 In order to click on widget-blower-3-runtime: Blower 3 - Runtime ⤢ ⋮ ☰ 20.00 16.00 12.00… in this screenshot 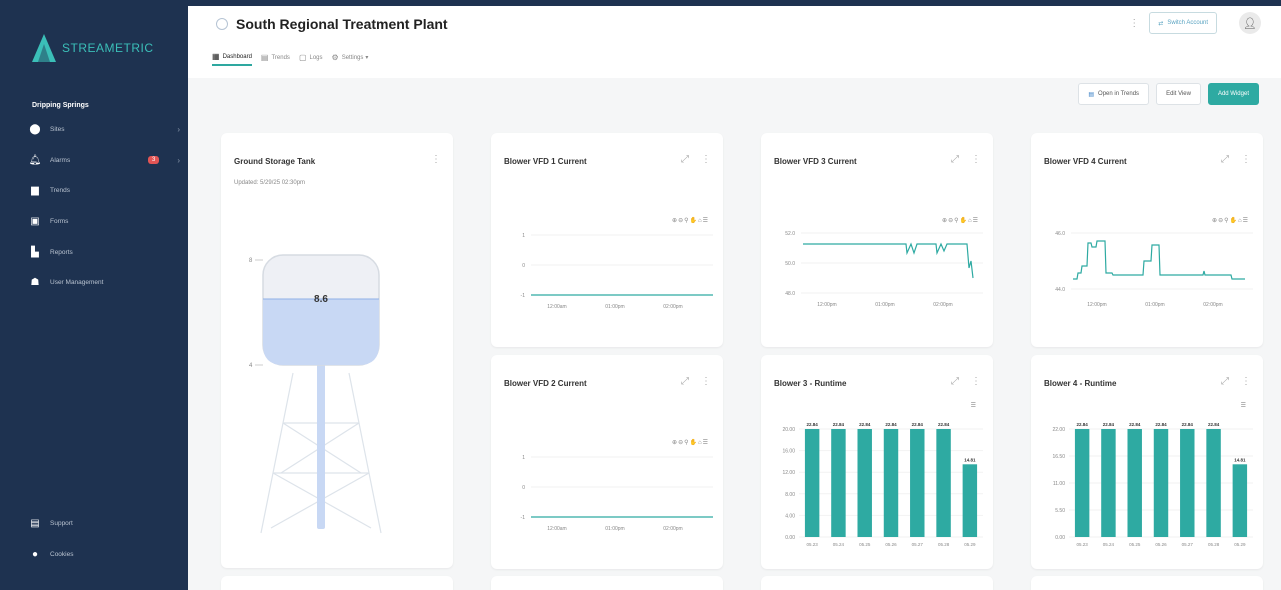, I will do `click(877, 462)`.